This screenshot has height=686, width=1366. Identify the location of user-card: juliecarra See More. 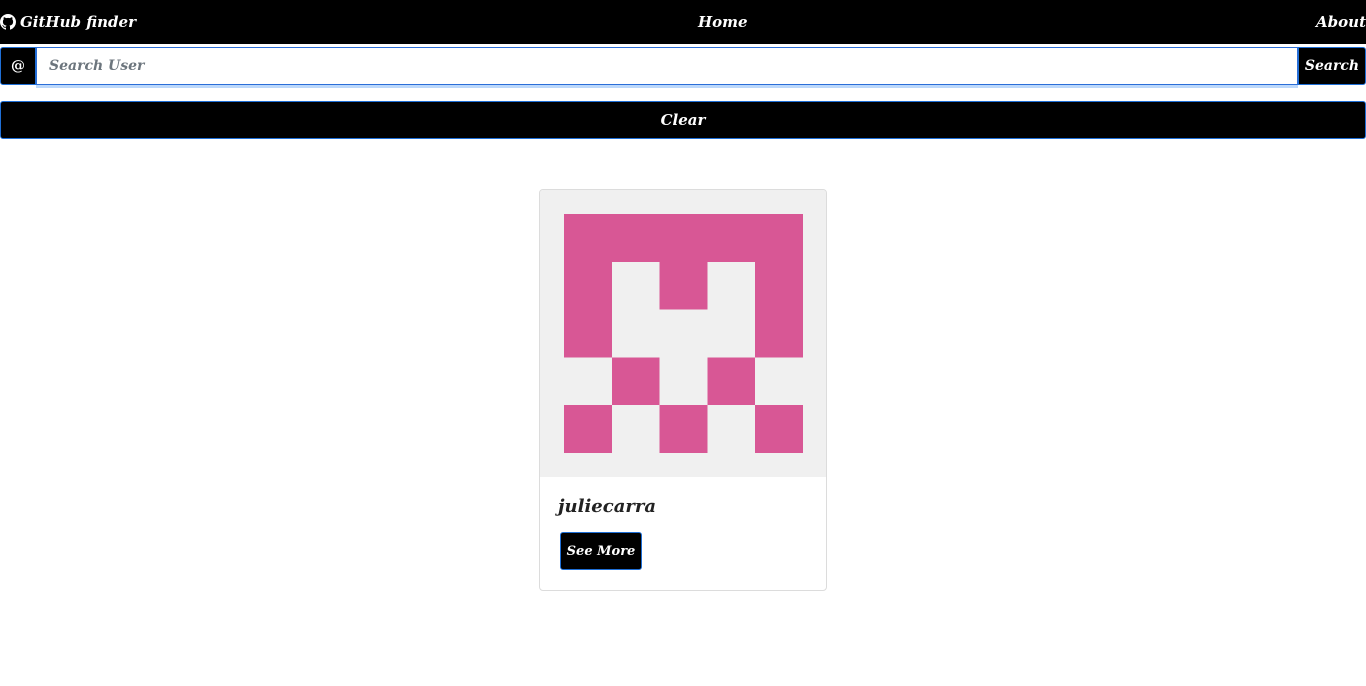
(683, 390).